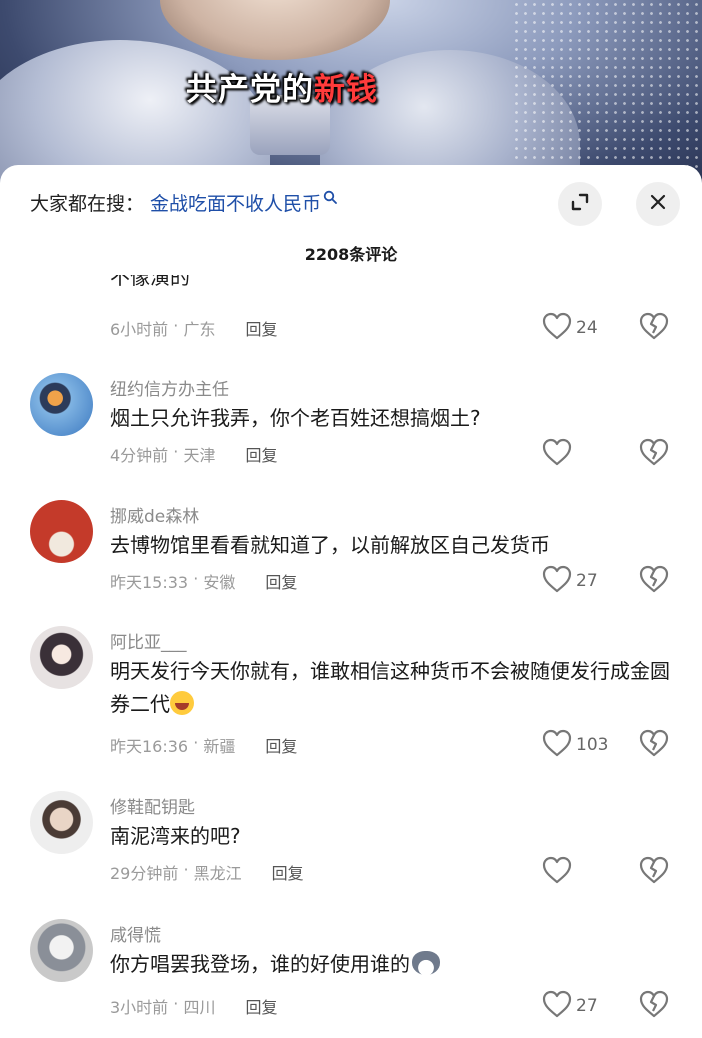 The height and width of the screenshot is (1038, 702). What do you see at coordinates (346, 90) in the screenshot?
I see `video-caption-red: 新钱` at bounding box center [346, 90].